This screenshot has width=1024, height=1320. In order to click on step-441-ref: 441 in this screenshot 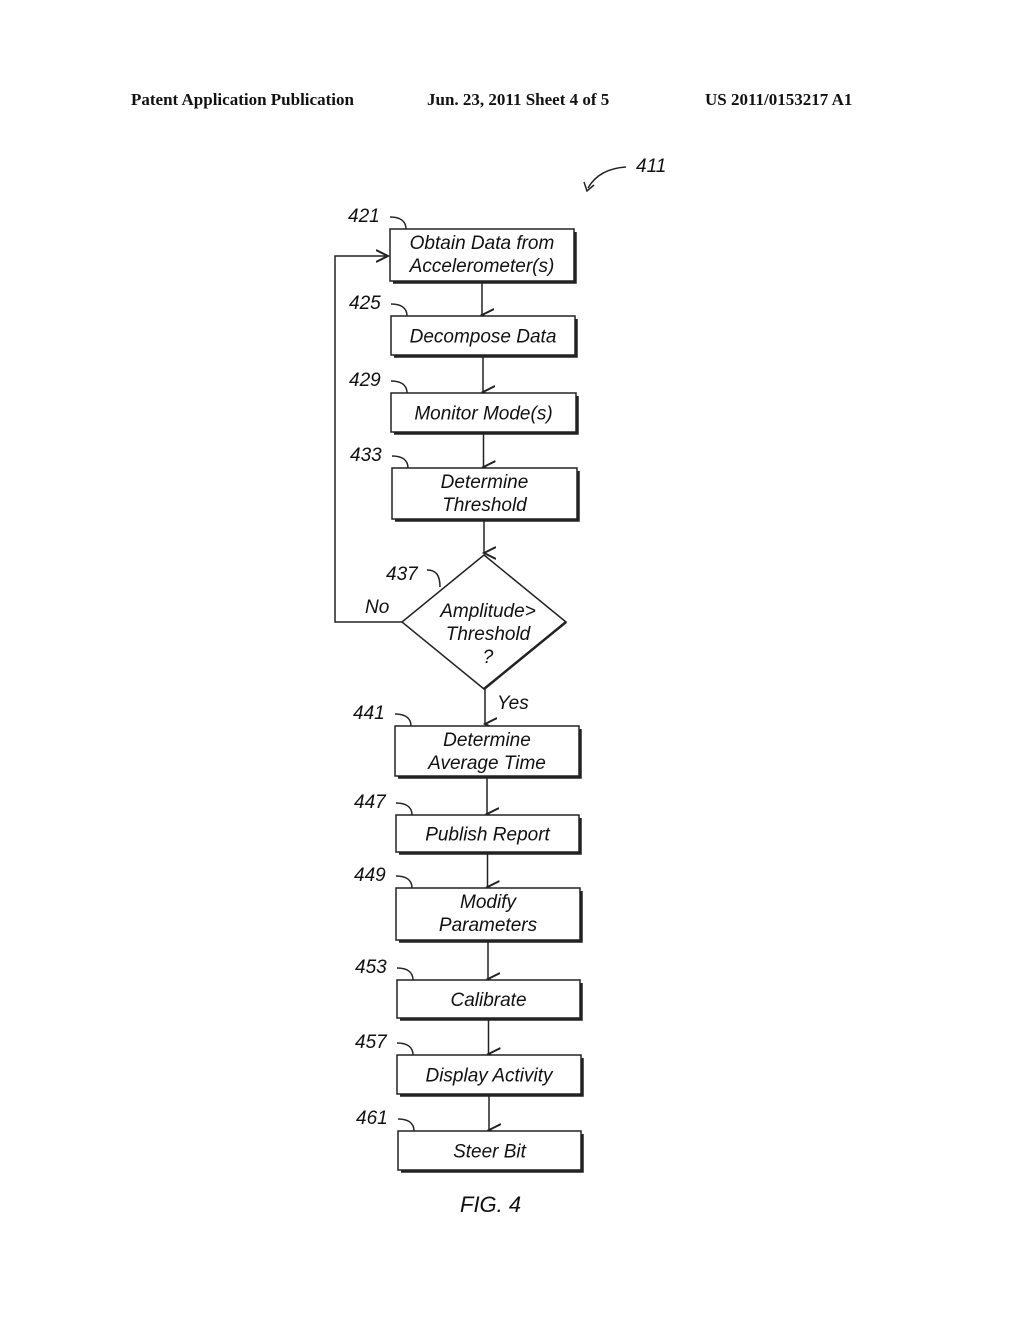, I will do `click(369, 713)`.